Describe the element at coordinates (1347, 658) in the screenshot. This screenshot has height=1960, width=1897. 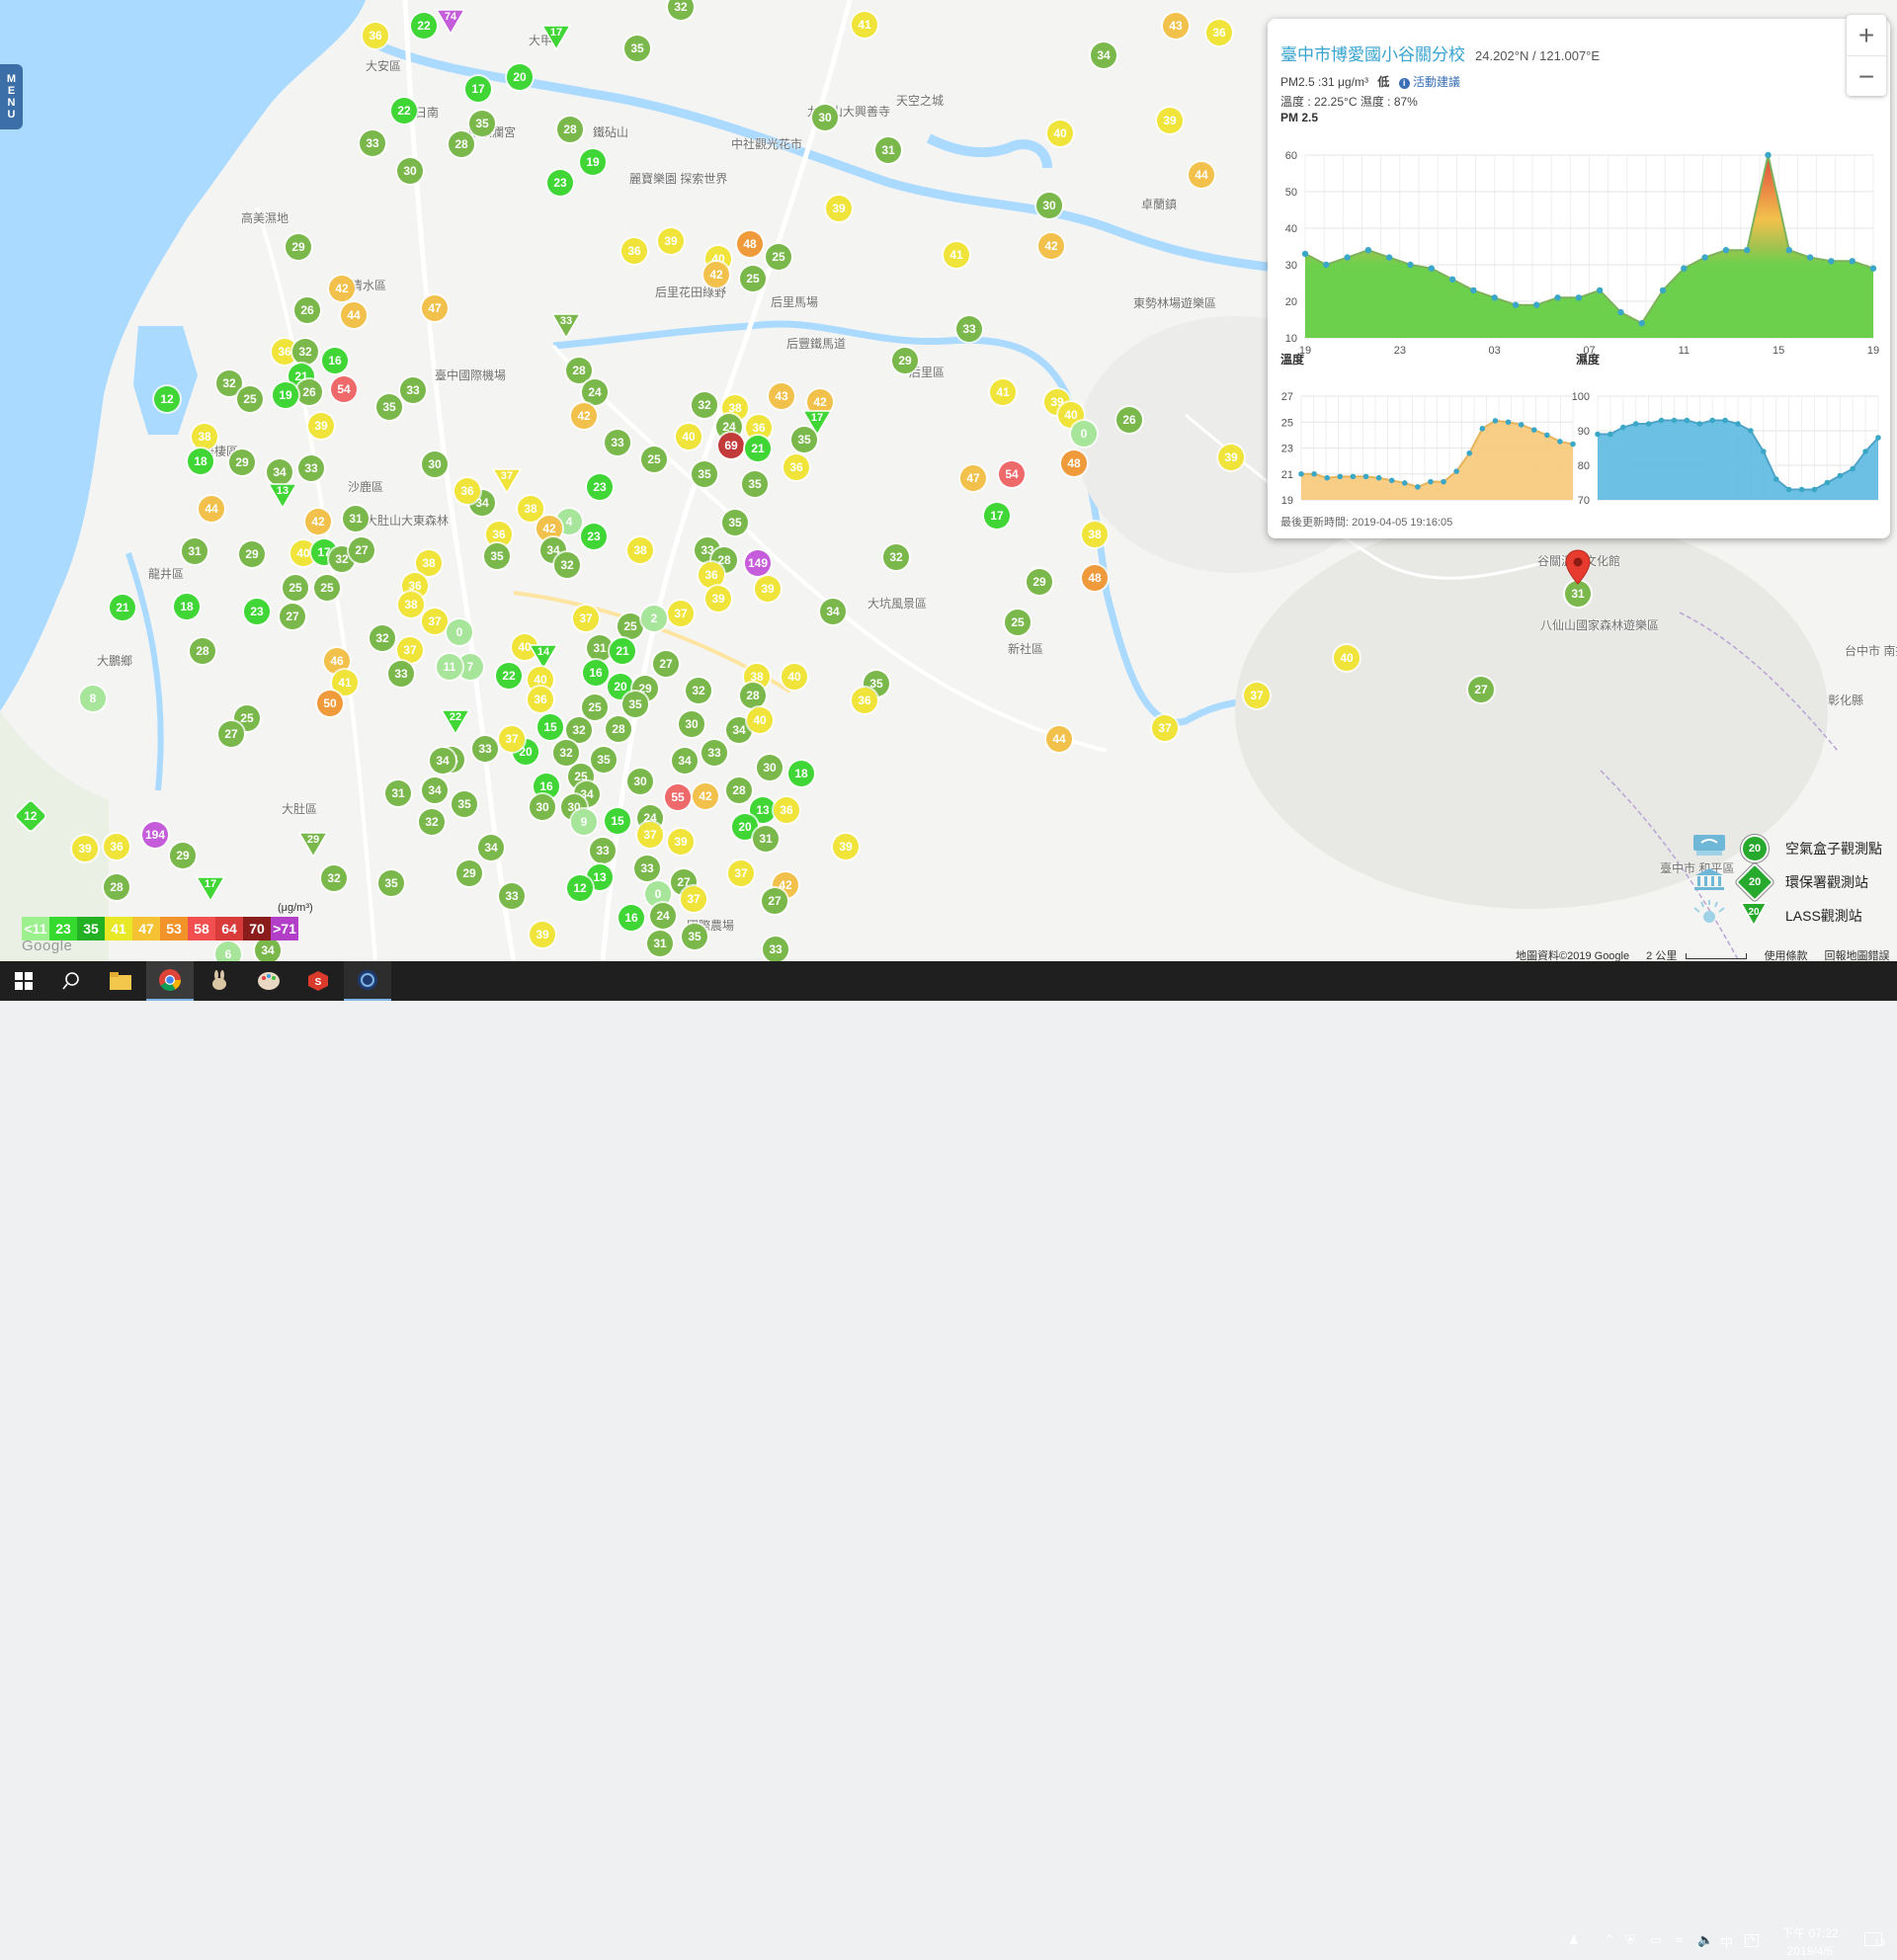
I see `airbox-marker: 40` at that location.